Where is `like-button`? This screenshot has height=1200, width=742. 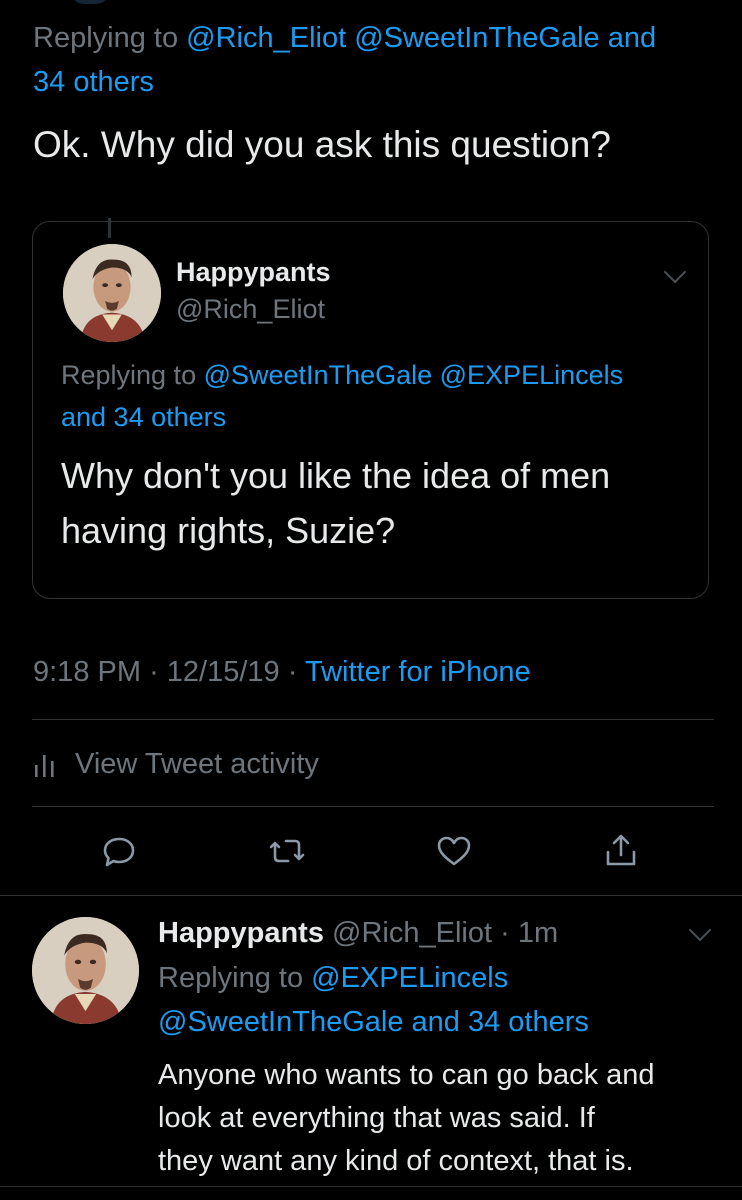 like-button is located at coordinates (454, 851).